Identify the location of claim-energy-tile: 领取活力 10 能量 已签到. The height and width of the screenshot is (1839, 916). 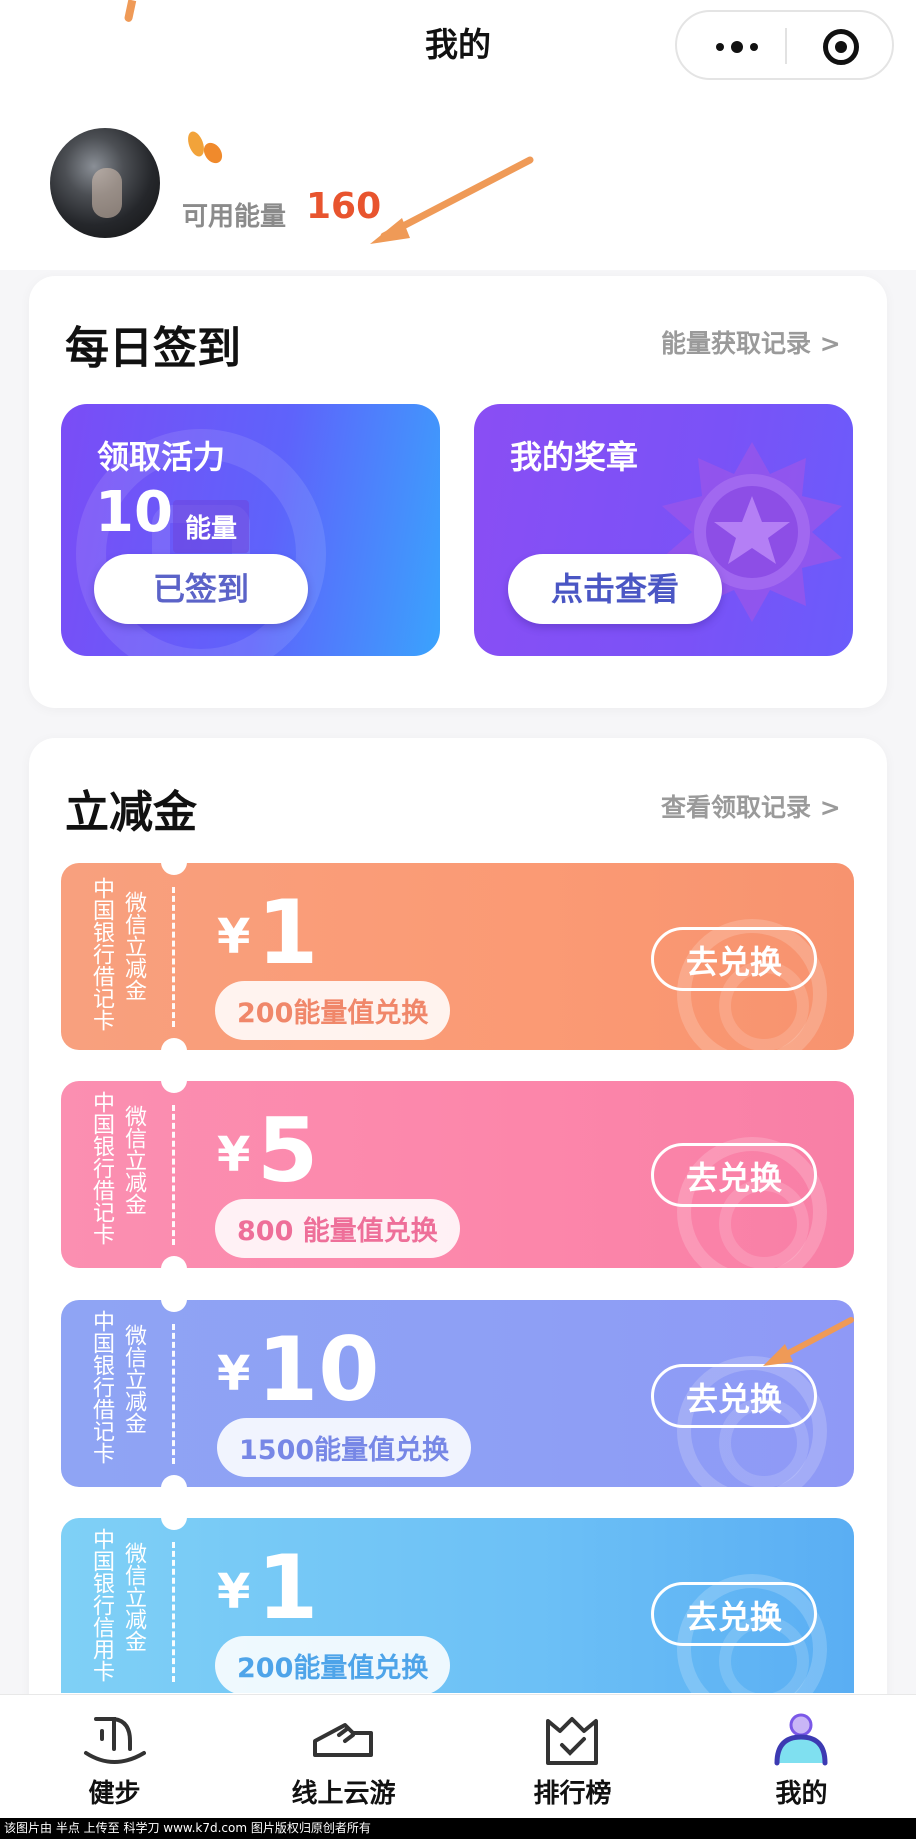
(250, 530).